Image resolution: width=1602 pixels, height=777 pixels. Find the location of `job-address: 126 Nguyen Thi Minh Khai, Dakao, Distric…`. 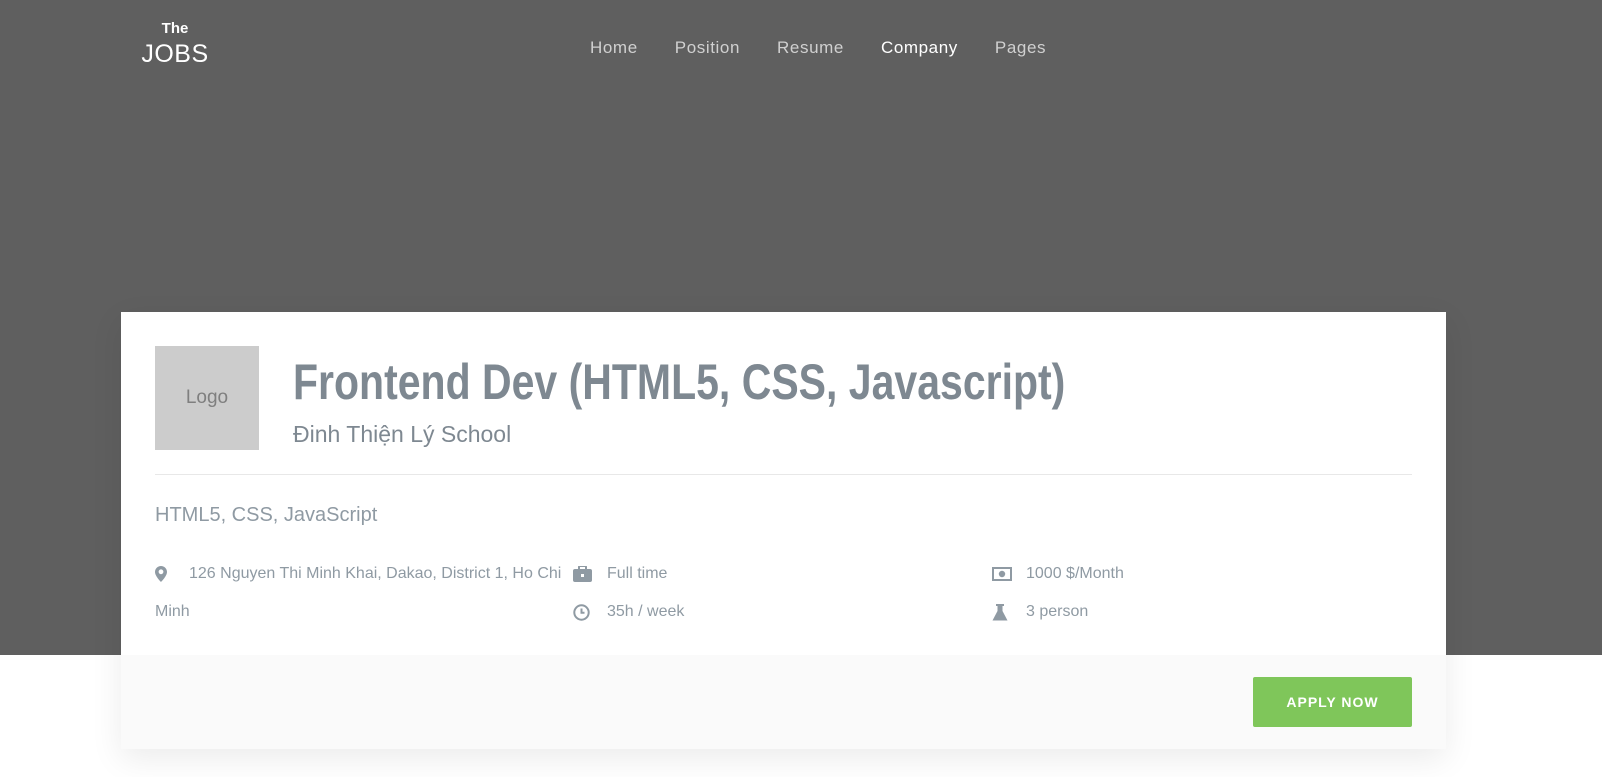

job-address: 126 Nguyen Thi Minh Khai, Dakao, Distric… is located at coordinates (365, 574).